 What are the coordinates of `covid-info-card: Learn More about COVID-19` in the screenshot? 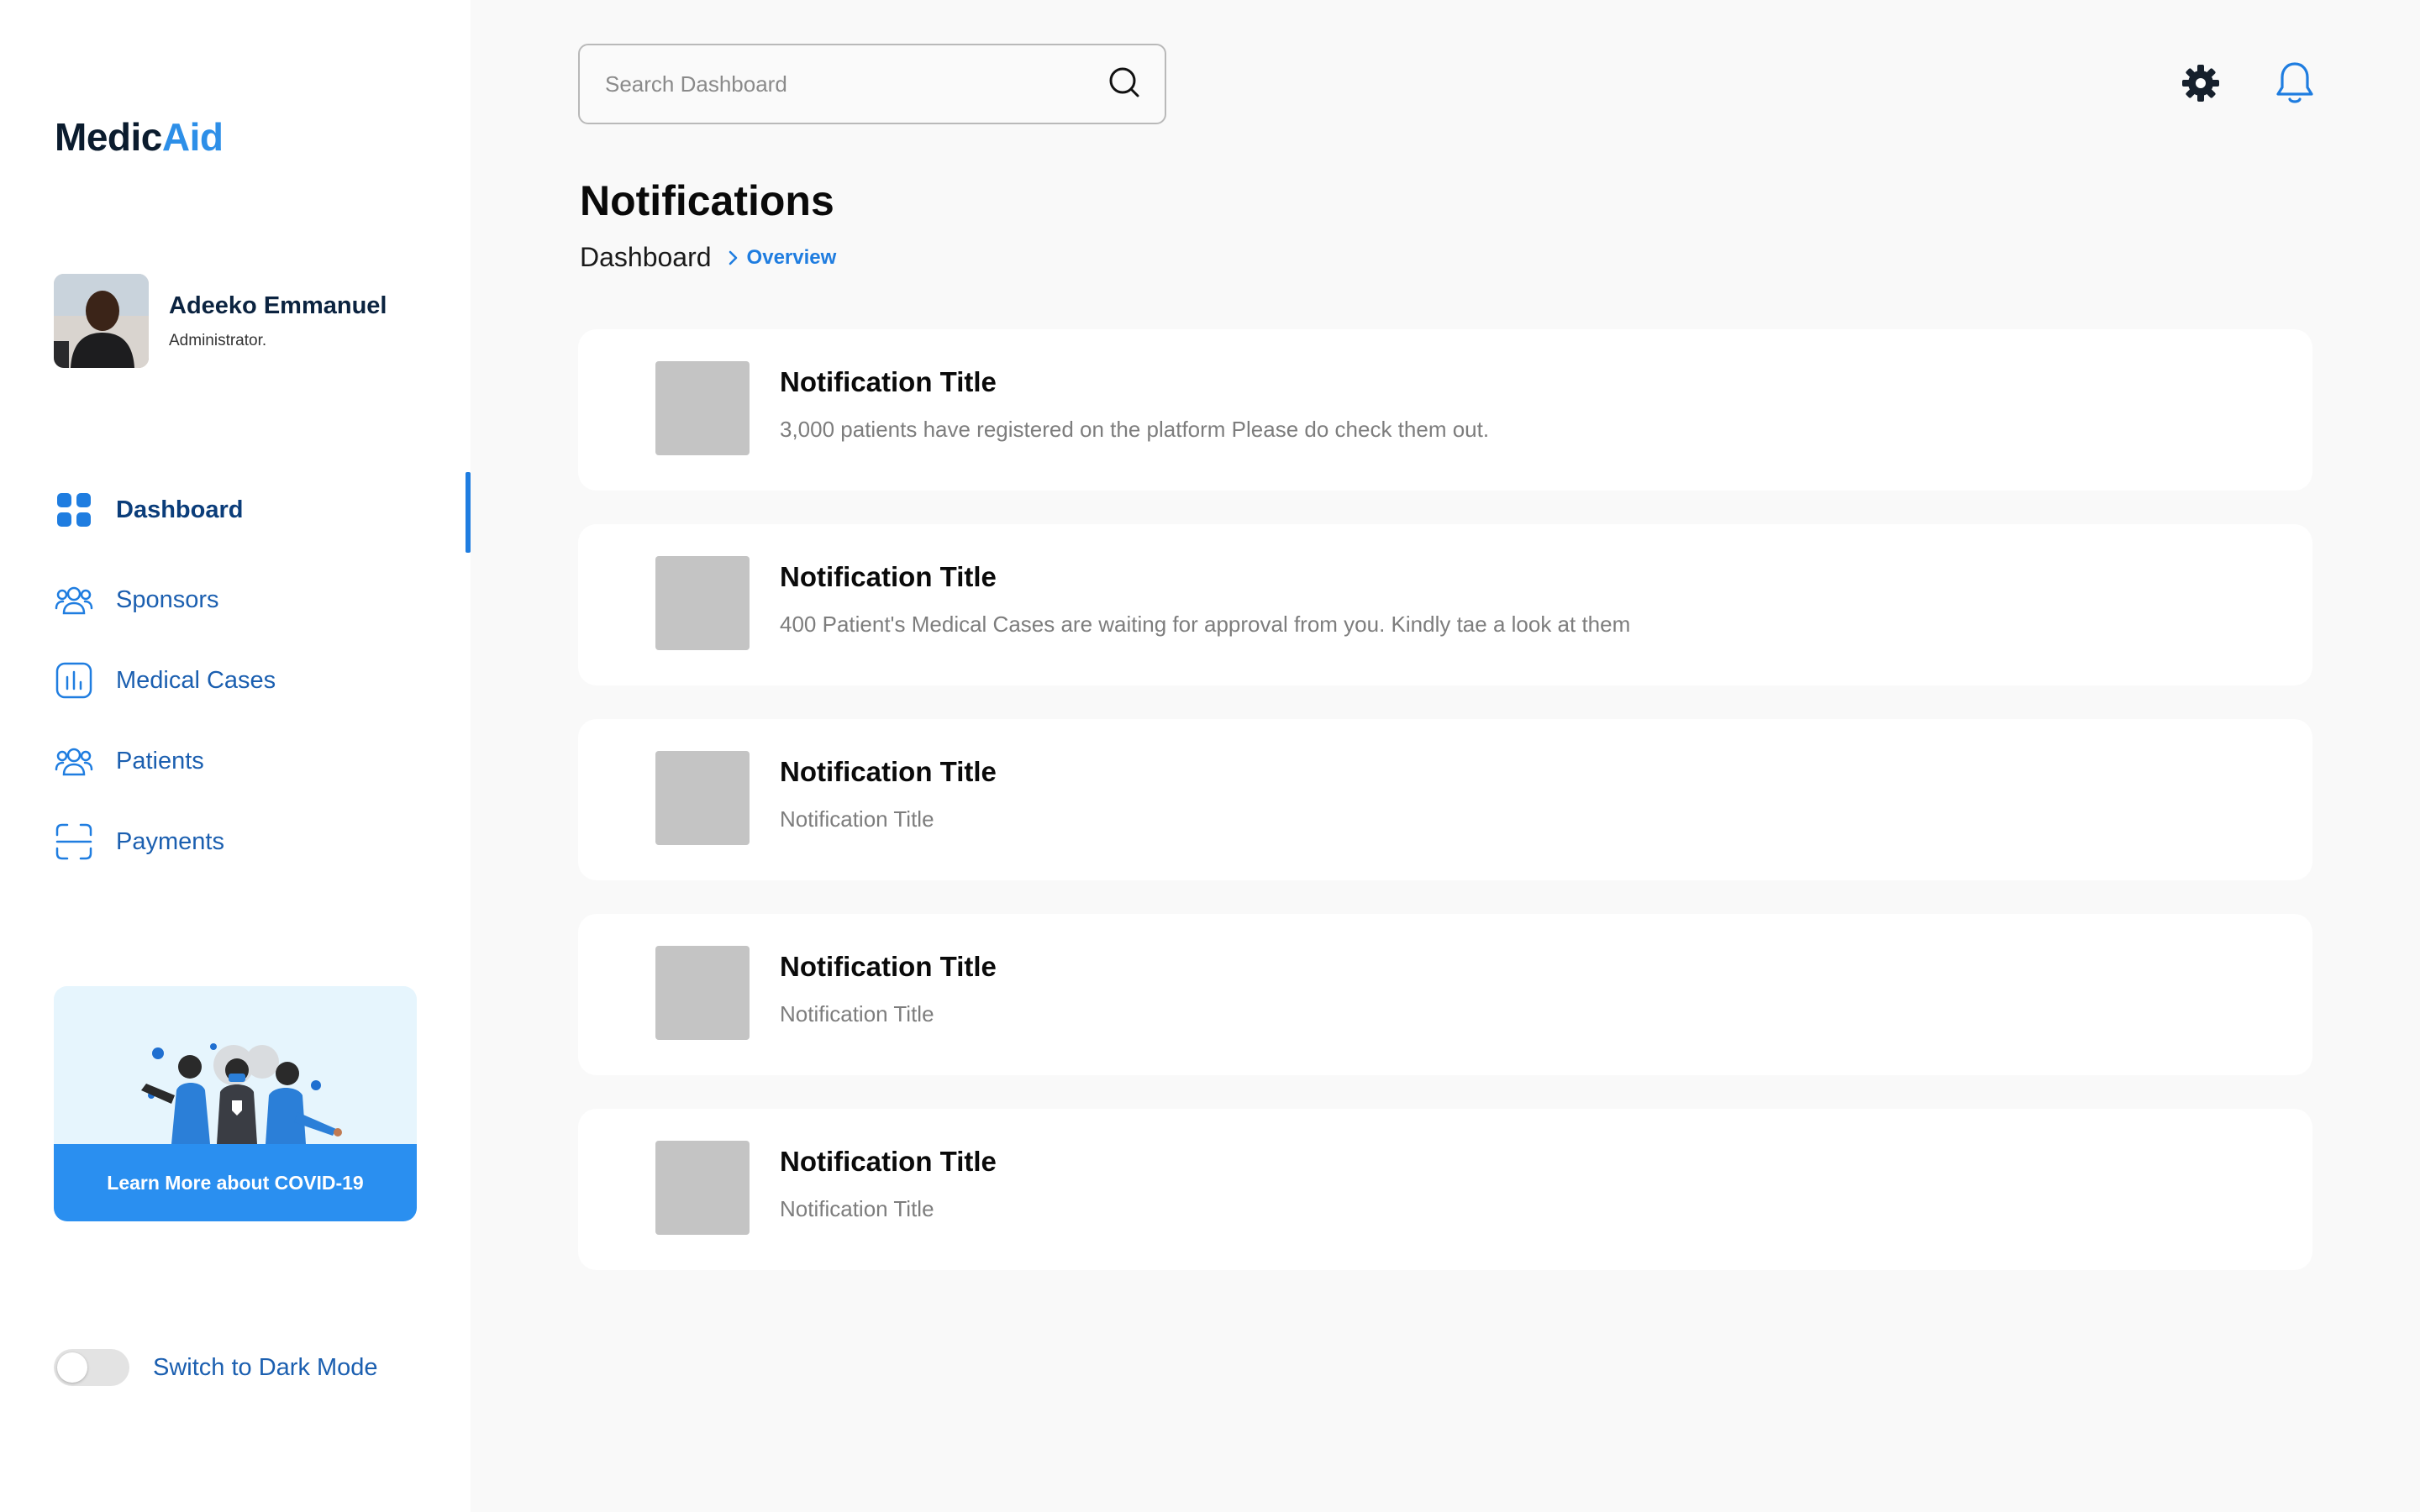 It's located at (235, 1103).